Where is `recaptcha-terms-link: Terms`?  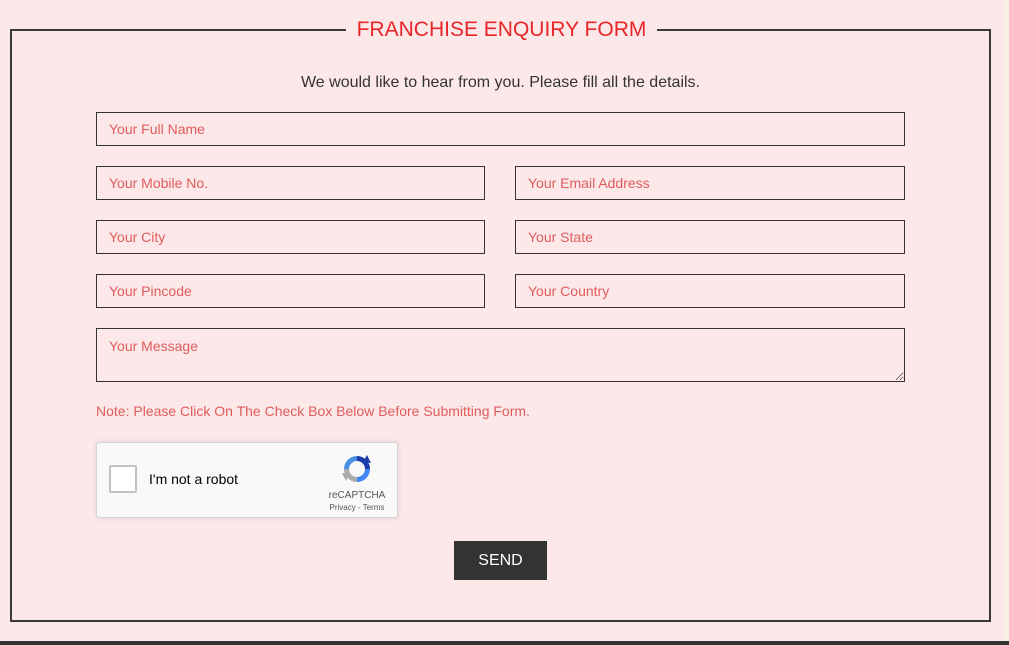 recaptcha-terms-link: Terms is located at coordinates (374, 507).